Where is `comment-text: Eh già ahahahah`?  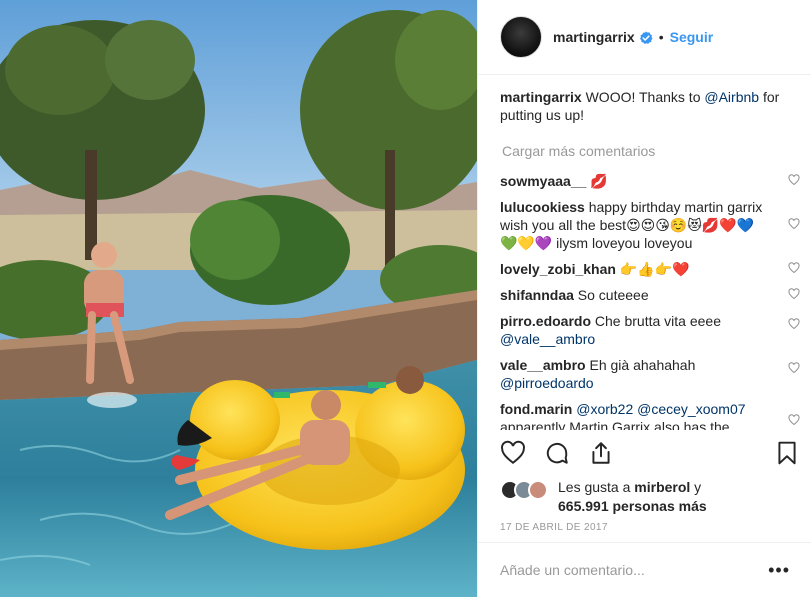
comment-text: Eh già ahahahah is located at coordinates (640, 365).